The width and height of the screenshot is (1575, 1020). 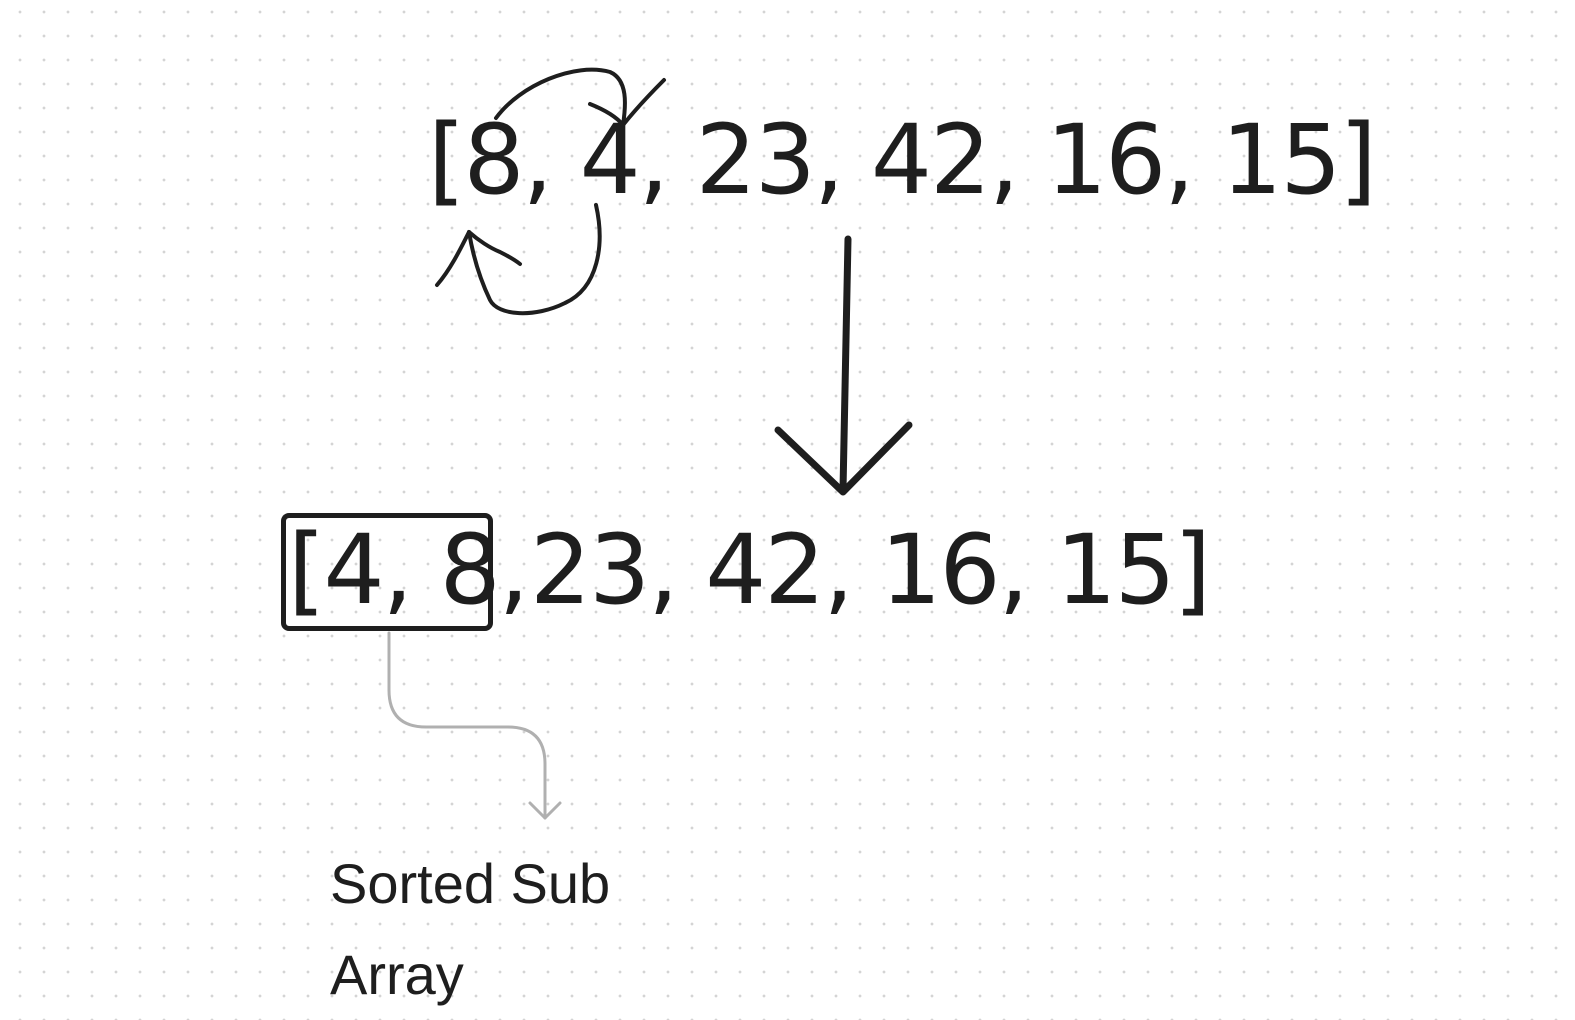 What do you see at coordinates (470, 883) in the screenshot?
I see `label-line-1: Sorted Sub` at bounding box center [470, 883].